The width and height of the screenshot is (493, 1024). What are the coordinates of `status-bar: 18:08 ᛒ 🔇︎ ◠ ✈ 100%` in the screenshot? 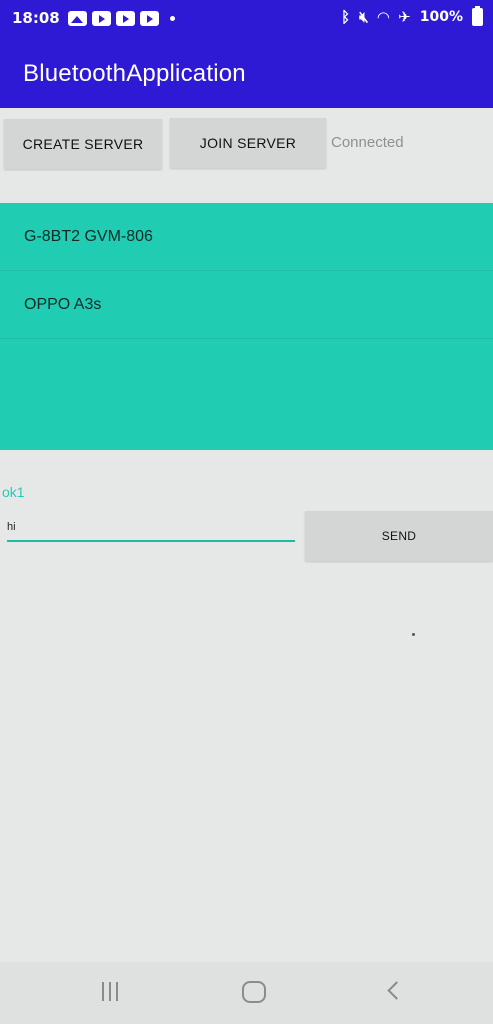 It's located at (246, 18).